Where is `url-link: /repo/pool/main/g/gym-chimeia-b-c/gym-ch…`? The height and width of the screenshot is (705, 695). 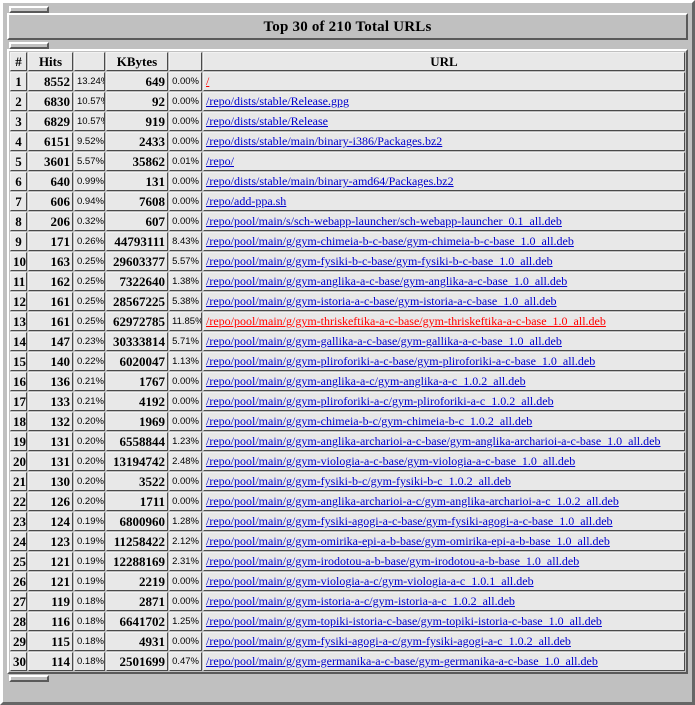 url-link: /repo/pool/main/g/gym-chimeia-b-c/gym-ch… is located at coordinates (369, 421).